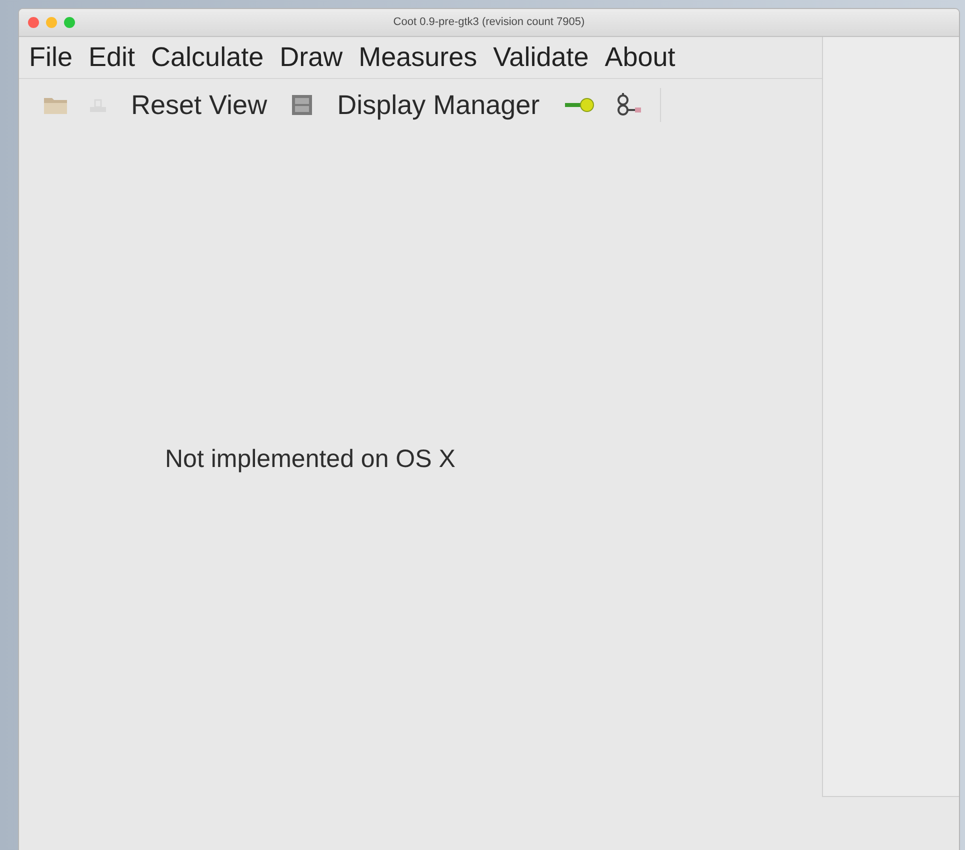 Image resolution: width=965 pixels, height=850 pixels. Describe the element at coordinates (311, 57) in the screenshot. I see `menu-item: Draw` at that location.